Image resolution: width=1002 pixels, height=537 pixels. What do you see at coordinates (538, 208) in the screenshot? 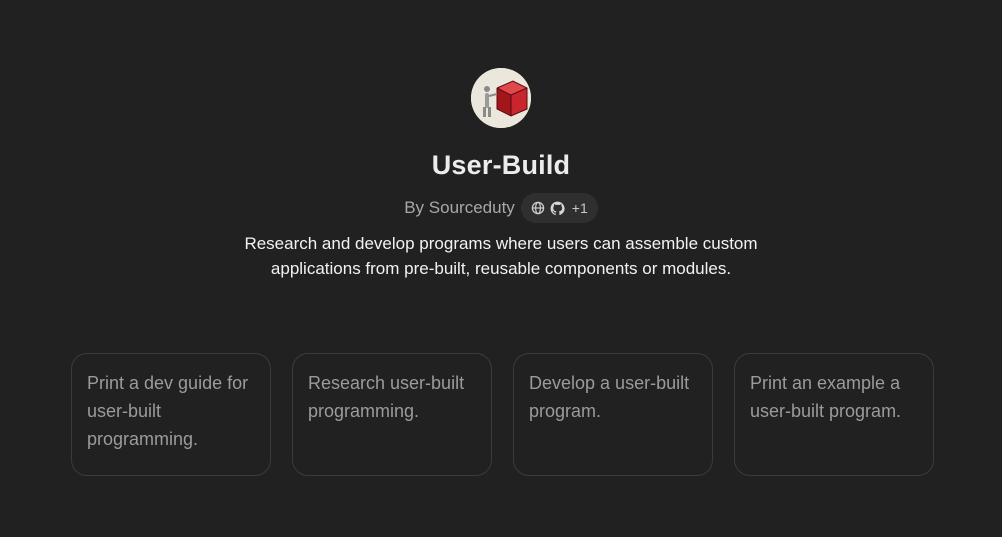
I see `globe-icon` at bounding box center [538, 208].